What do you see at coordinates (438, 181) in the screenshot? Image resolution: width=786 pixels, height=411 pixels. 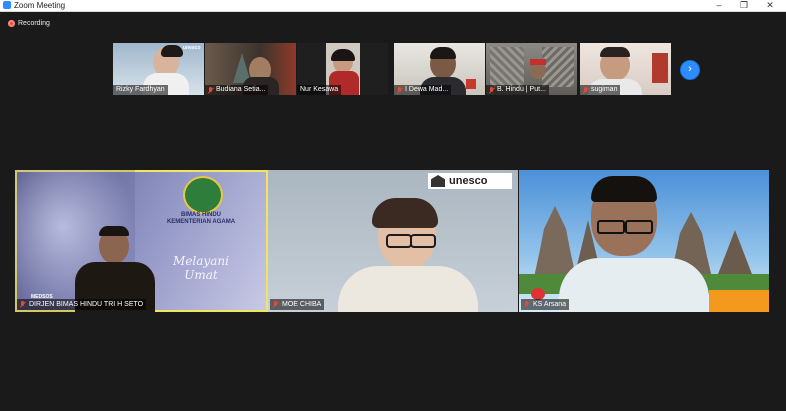 I see `temple-icon` at bounding box center [438, 181].